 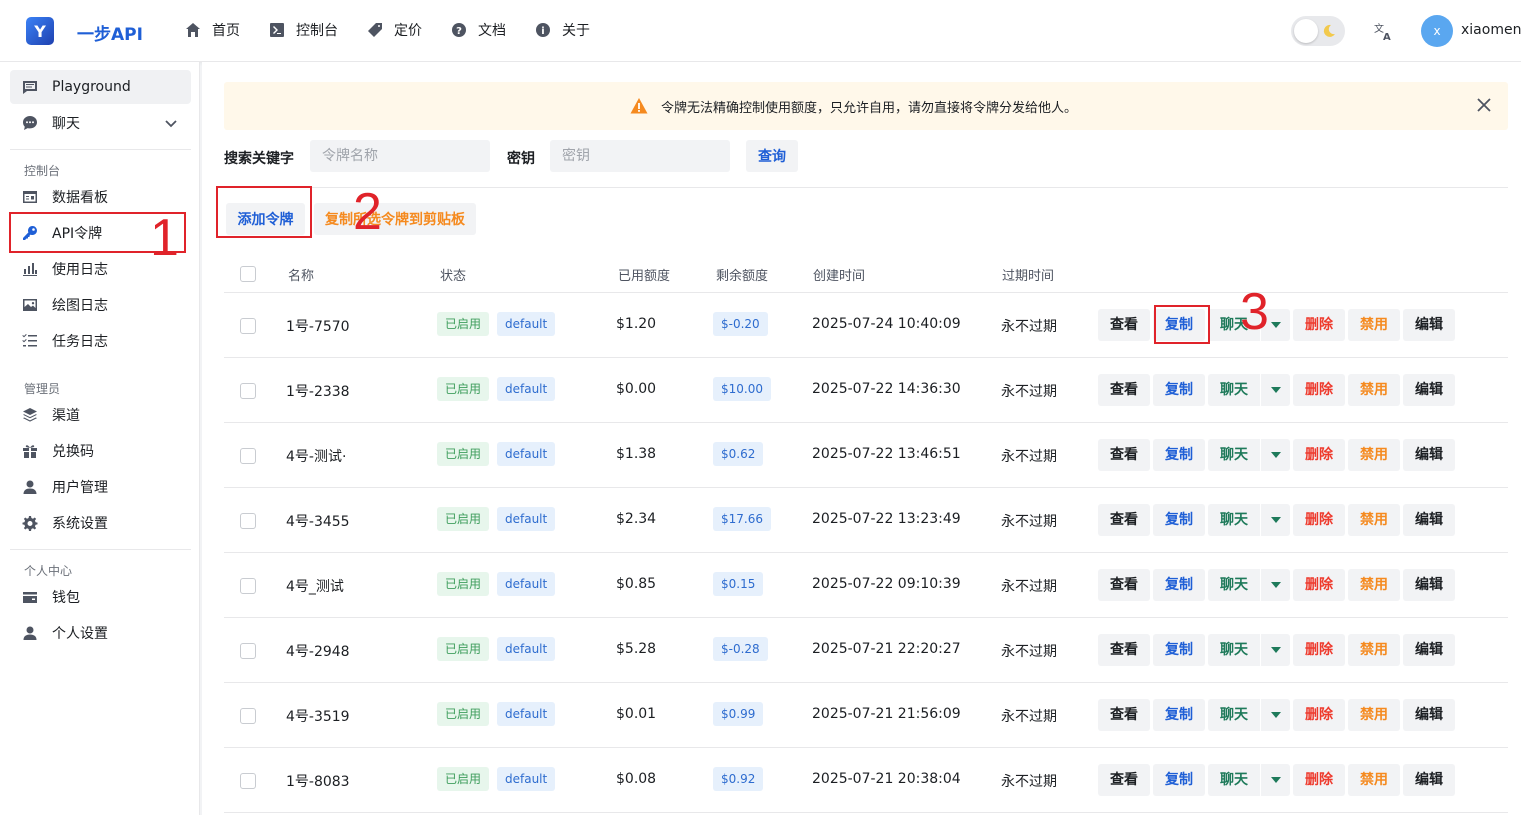 I want to click on query-button: 查询, so click(x=772, y=156).